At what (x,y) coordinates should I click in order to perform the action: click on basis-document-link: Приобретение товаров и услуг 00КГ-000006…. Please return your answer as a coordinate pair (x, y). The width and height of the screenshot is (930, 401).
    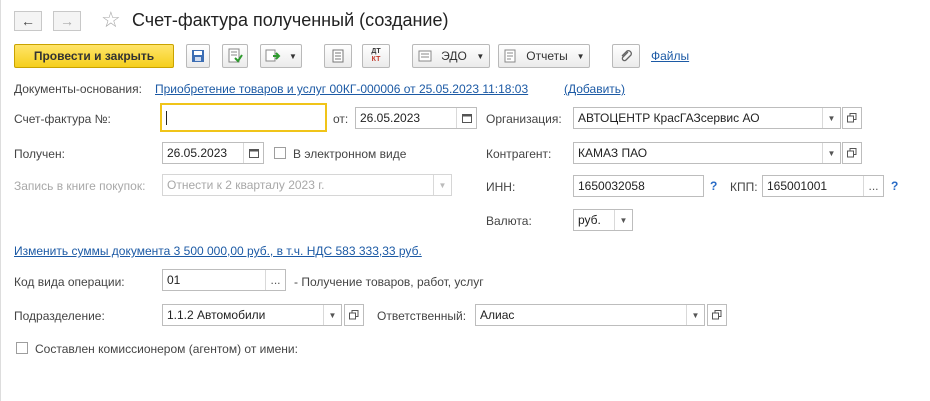
    Looking at the image, I should click on (341, 89).